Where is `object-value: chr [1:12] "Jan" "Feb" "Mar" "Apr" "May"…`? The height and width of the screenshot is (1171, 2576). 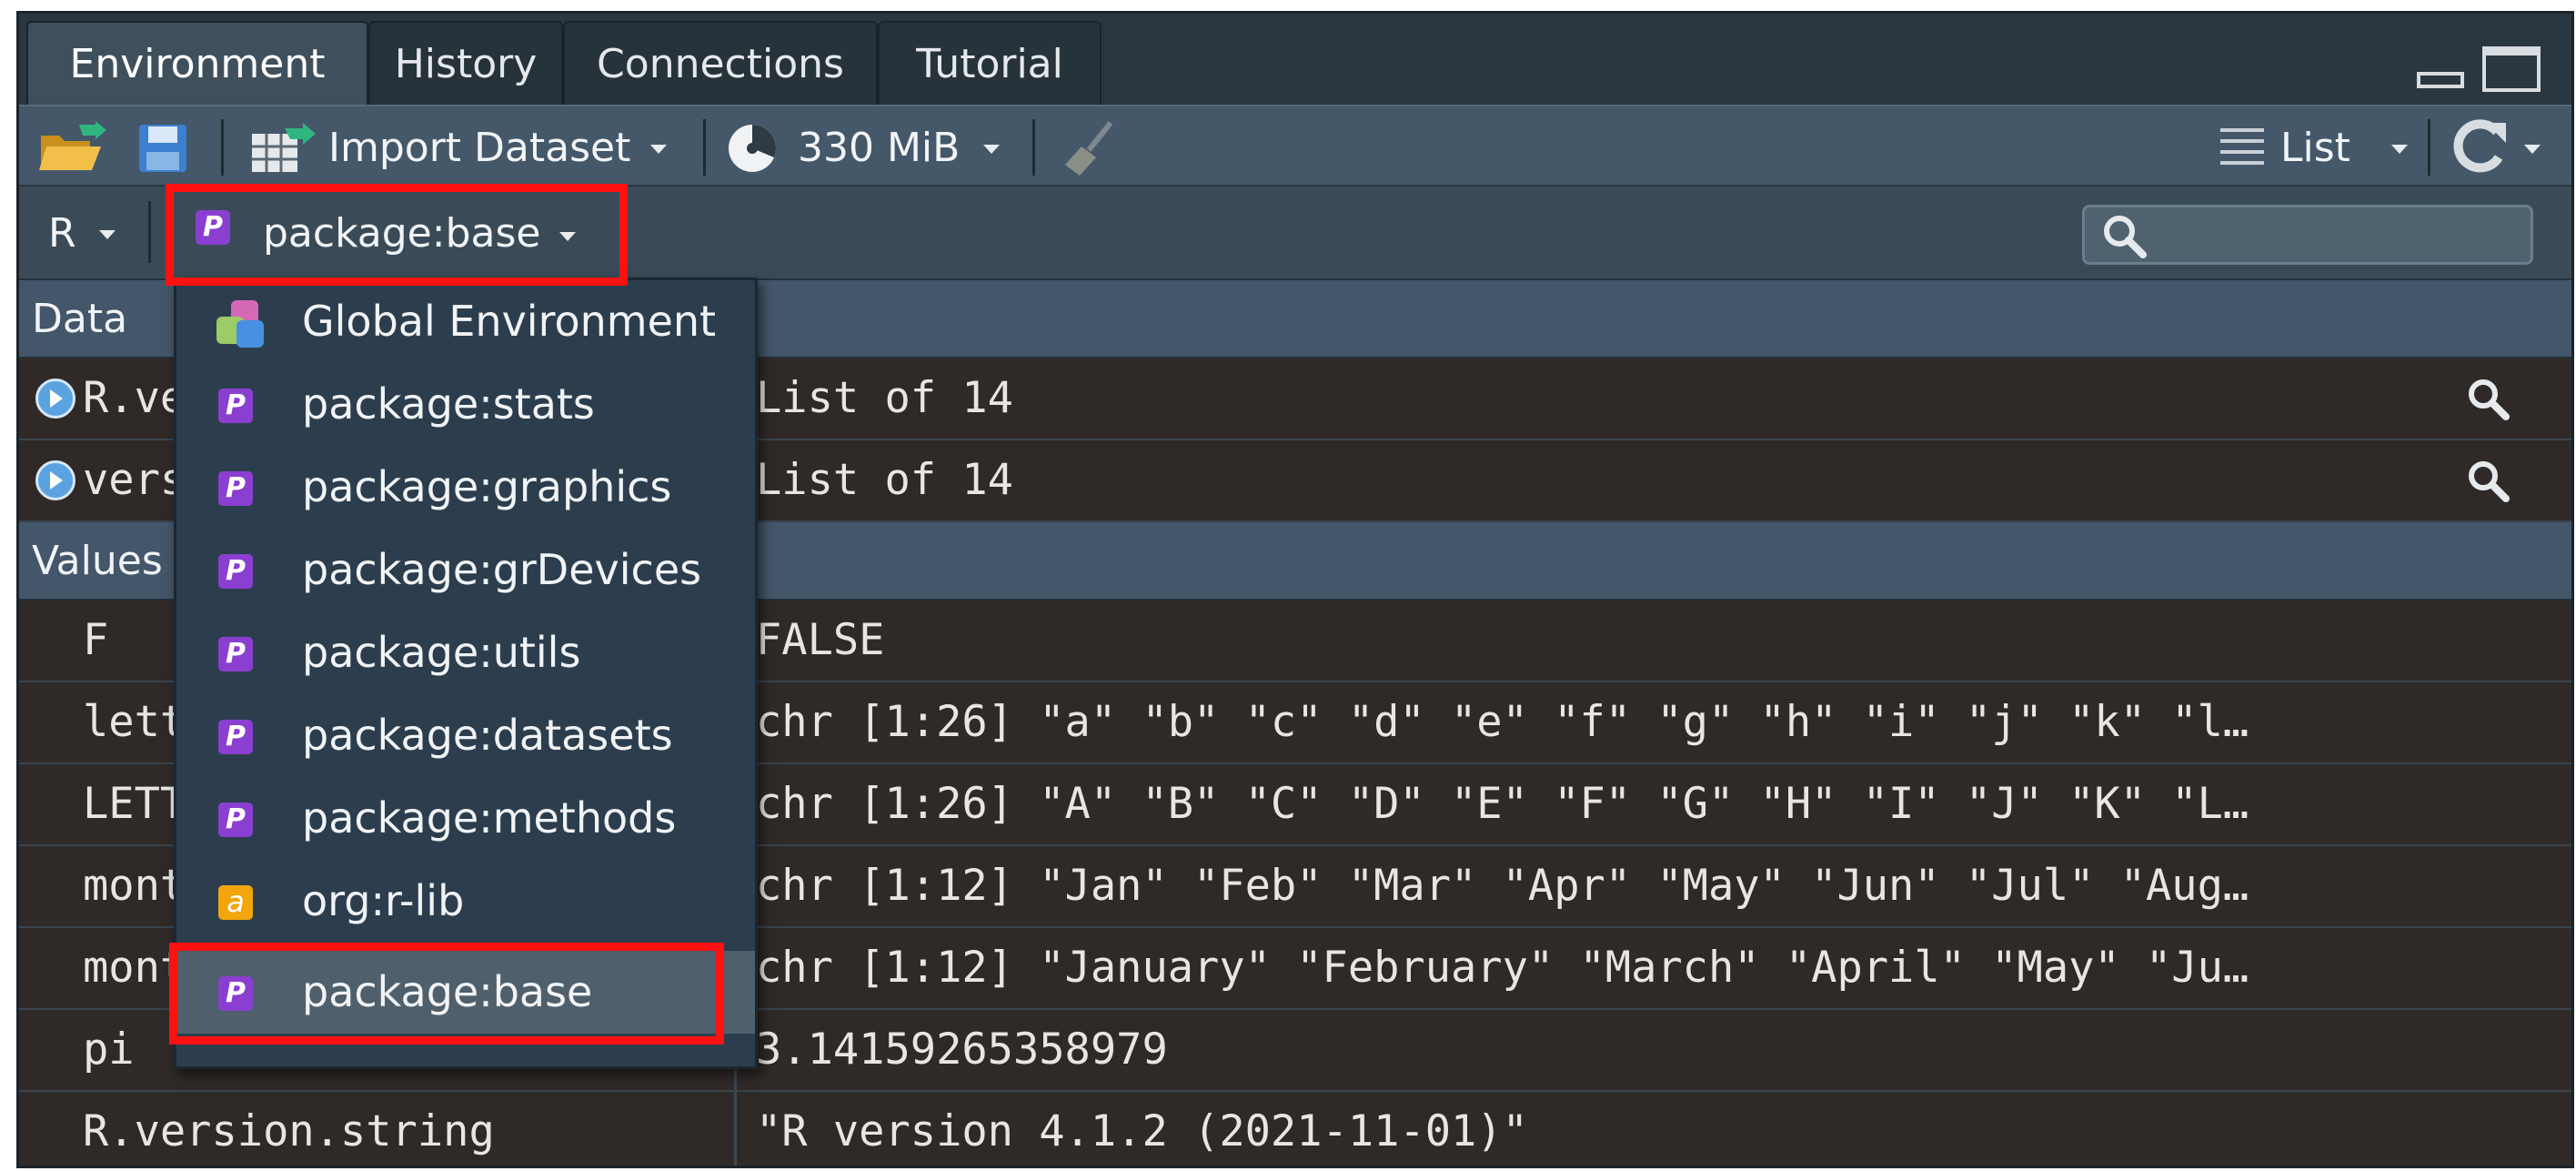
object-value: chr [1:12] "Jan" "Feb" "Mar" "Apr" "May"… is located at coordinates (1502, 886).